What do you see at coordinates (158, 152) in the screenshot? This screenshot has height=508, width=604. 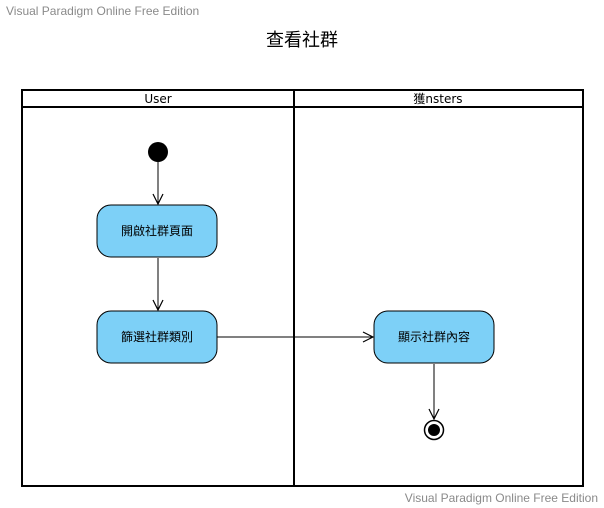 I see `initial-node` at bounding box center [158, 152].